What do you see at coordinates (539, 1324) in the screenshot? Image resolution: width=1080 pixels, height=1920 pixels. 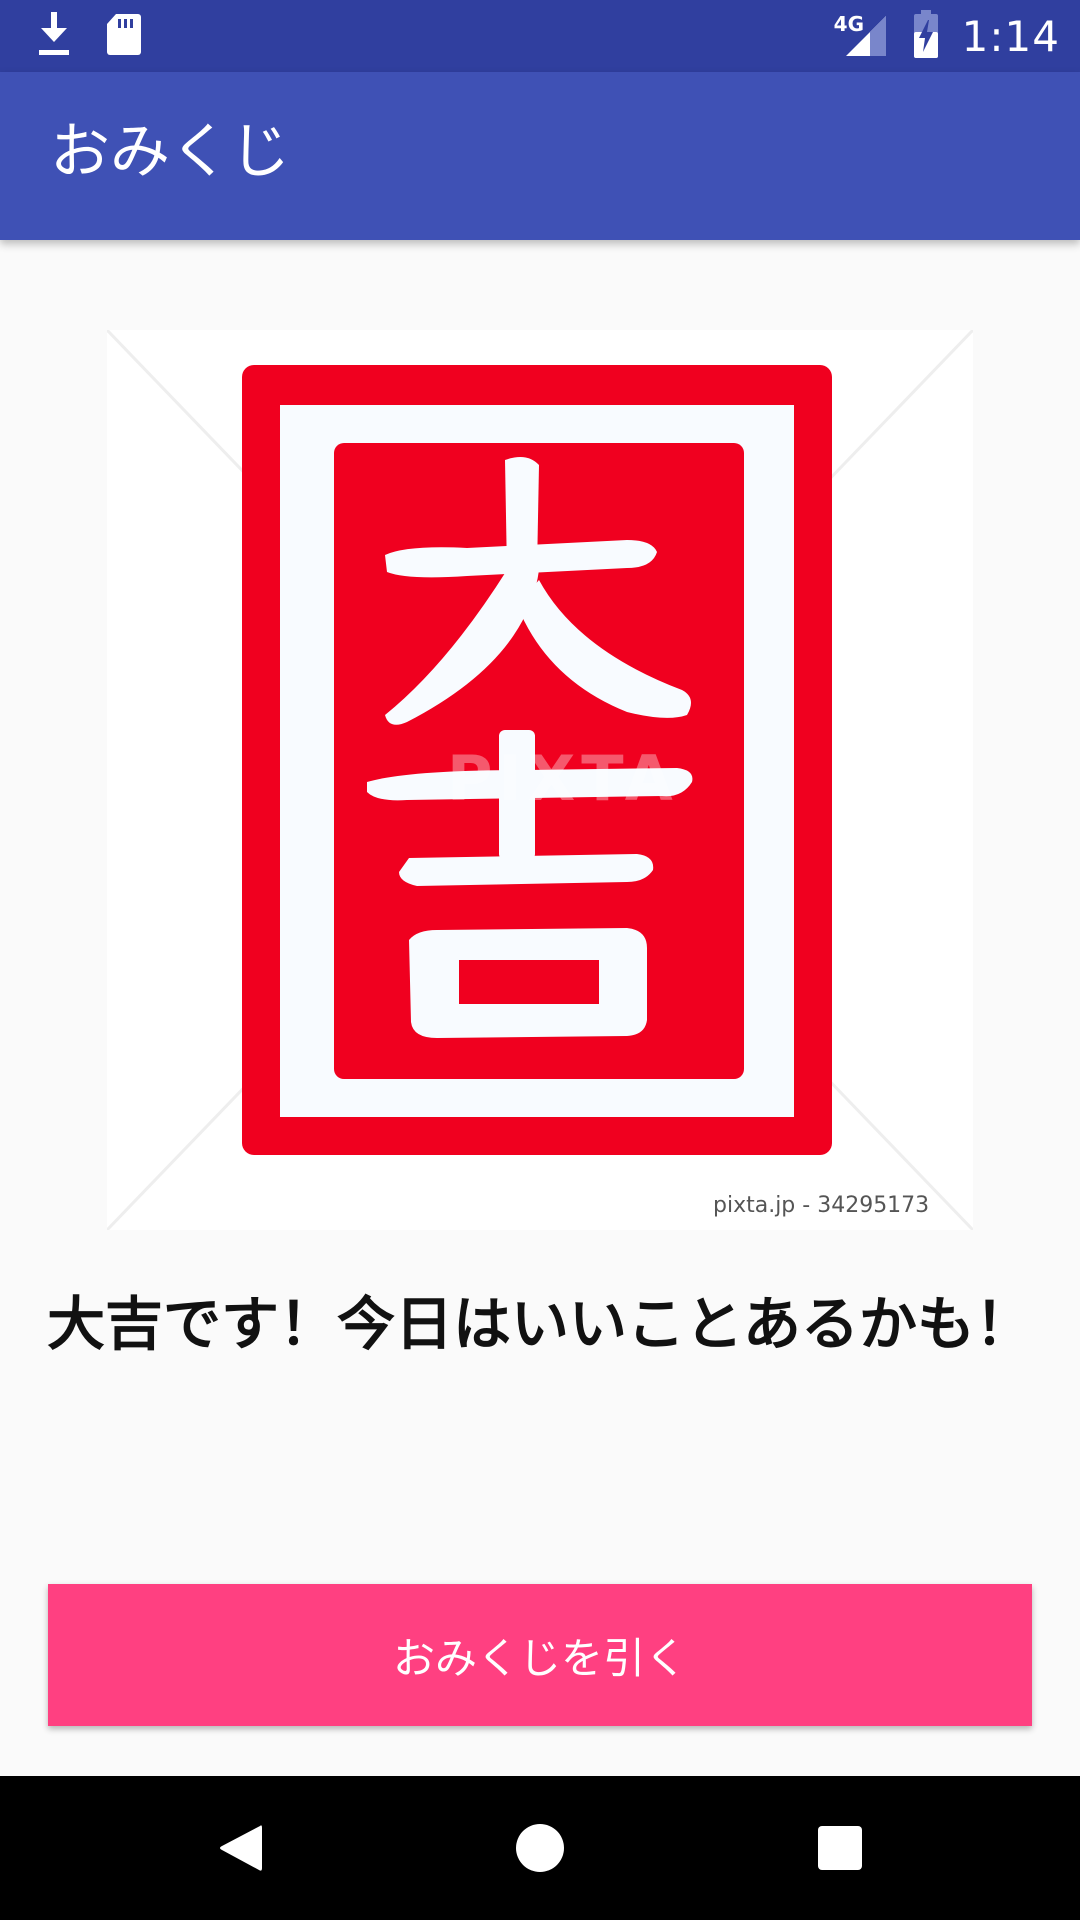 I see `fortune-result-message: 大吉です！今日はいいことあるかも！` at bounding box center [539, 1324].